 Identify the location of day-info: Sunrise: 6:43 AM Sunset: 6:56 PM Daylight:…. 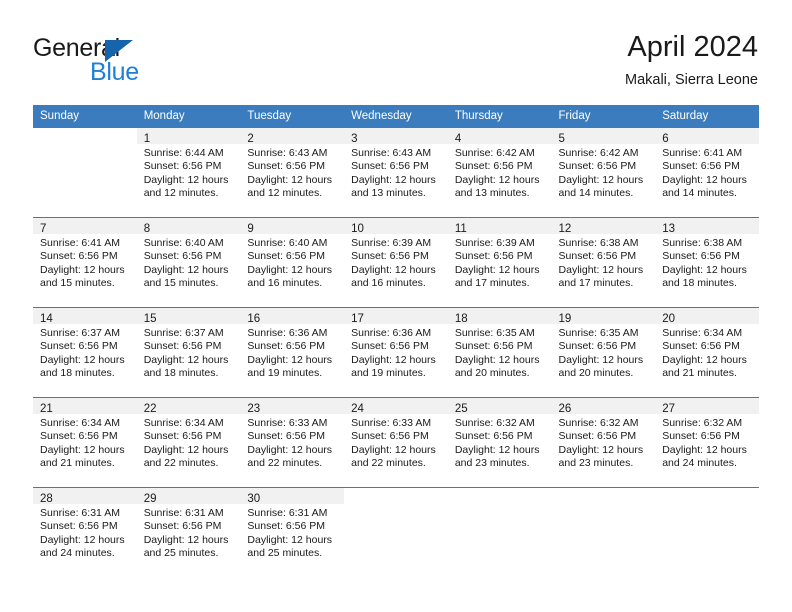
(396, 172).